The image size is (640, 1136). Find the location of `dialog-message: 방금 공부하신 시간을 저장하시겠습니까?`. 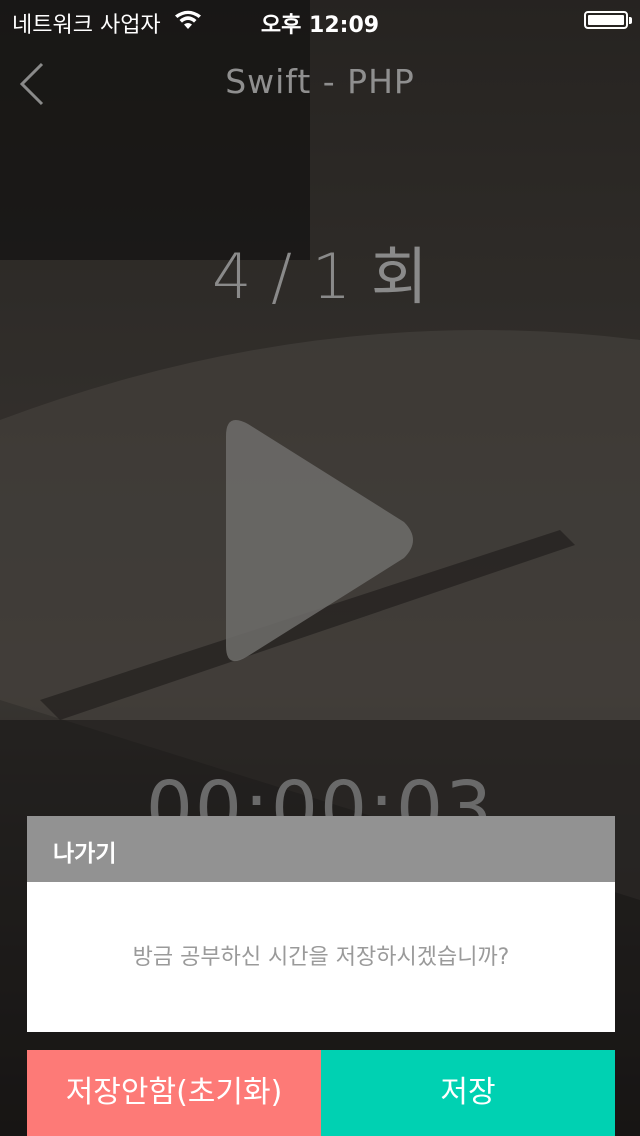

dialog-message: 방금 공부하신 시간을 저장하시겠습니까? is located at coordinates (321, 957).